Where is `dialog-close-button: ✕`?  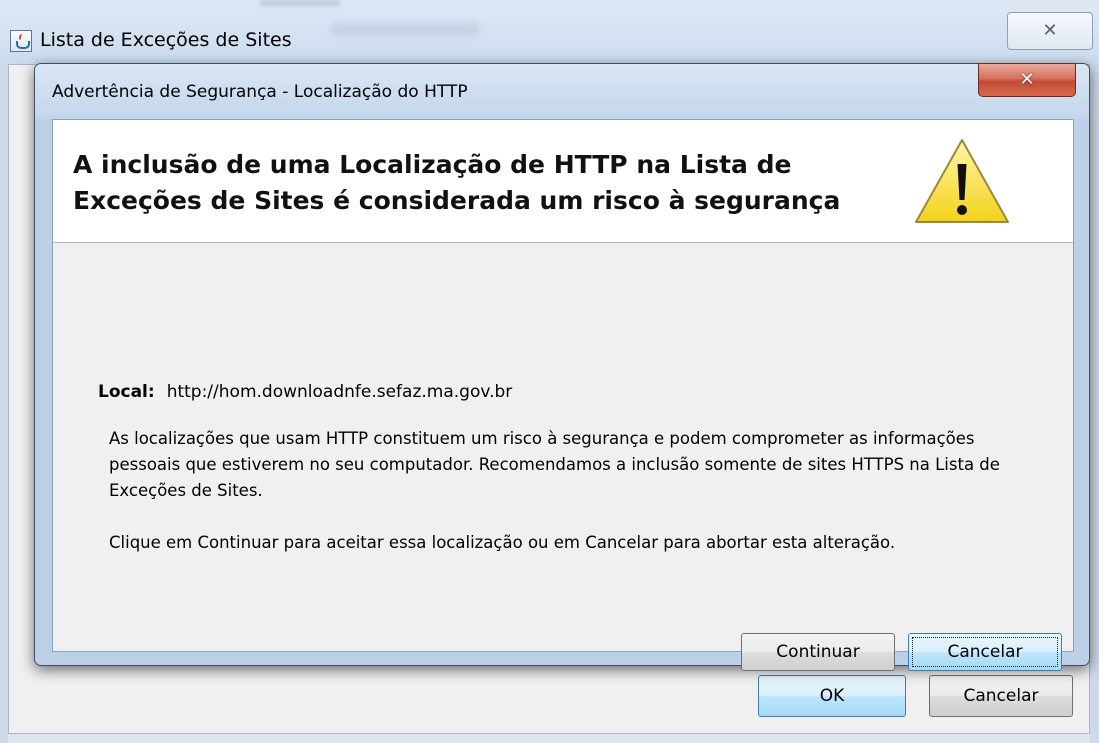 dialog-close-button: ✕ is located at coordinates (1027, 80).